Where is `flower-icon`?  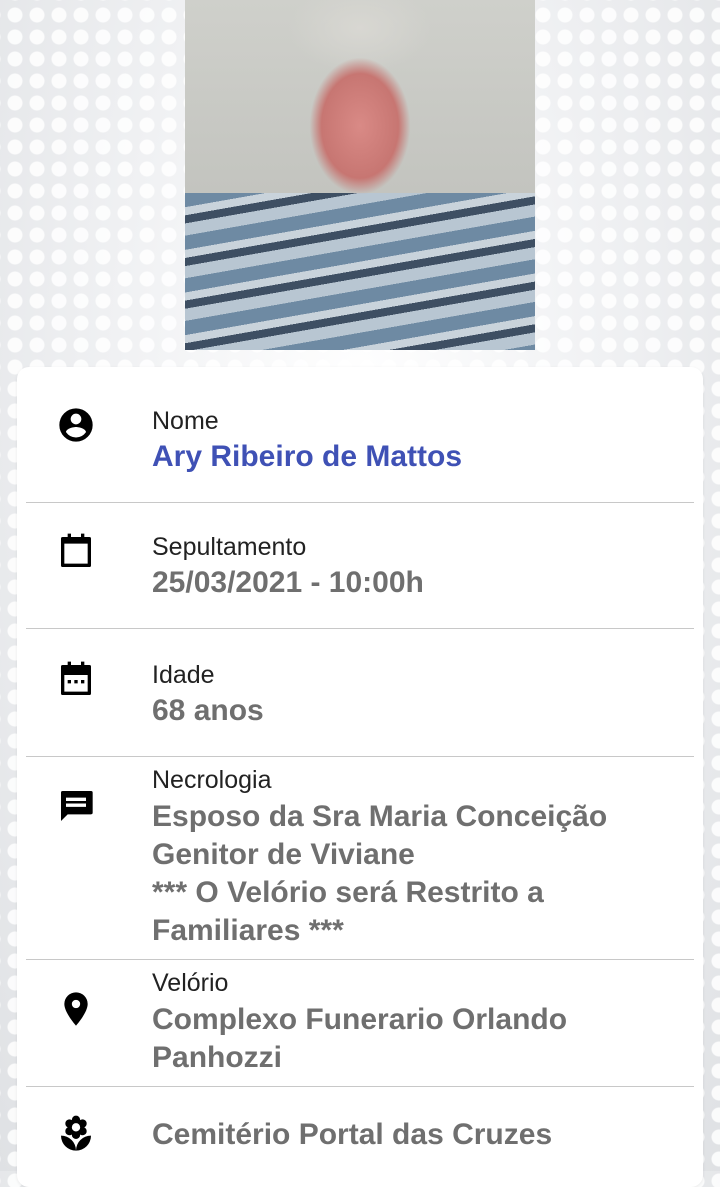 flower-icon is located at coordinates (76, 1134).